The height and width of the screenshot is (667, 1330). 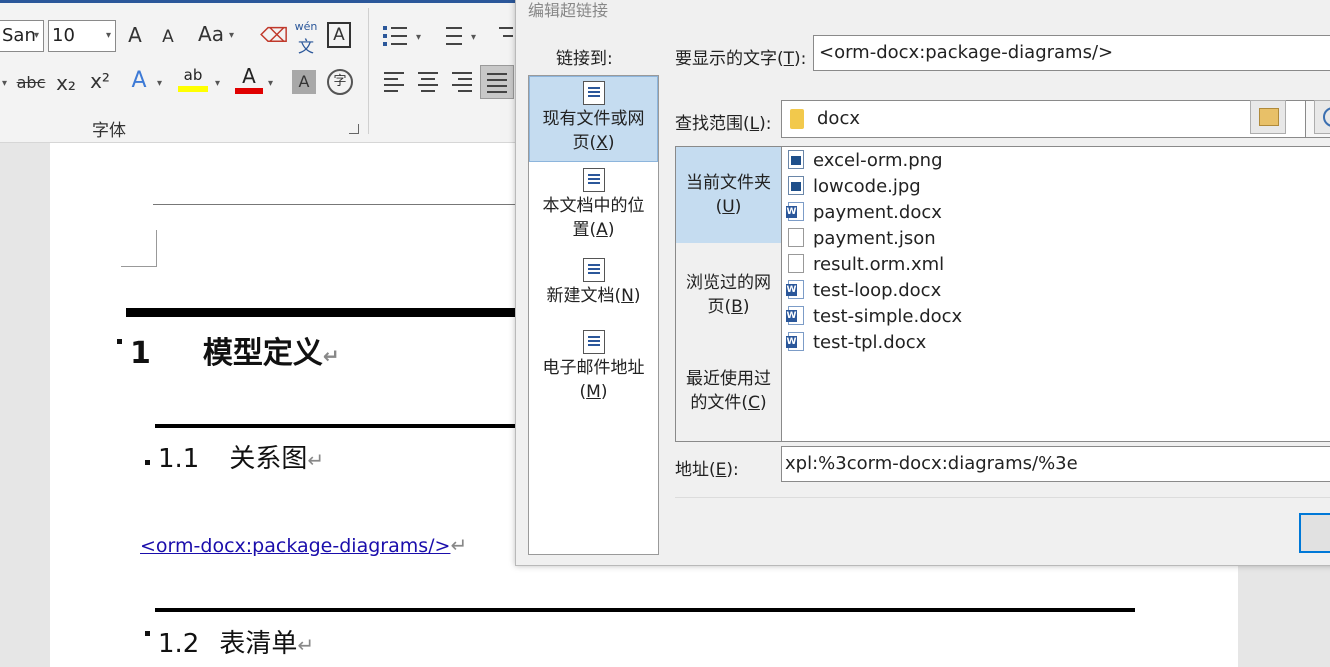 I want to click on phonetic-guide-icon: wén 文, so click(x=306, y=38).